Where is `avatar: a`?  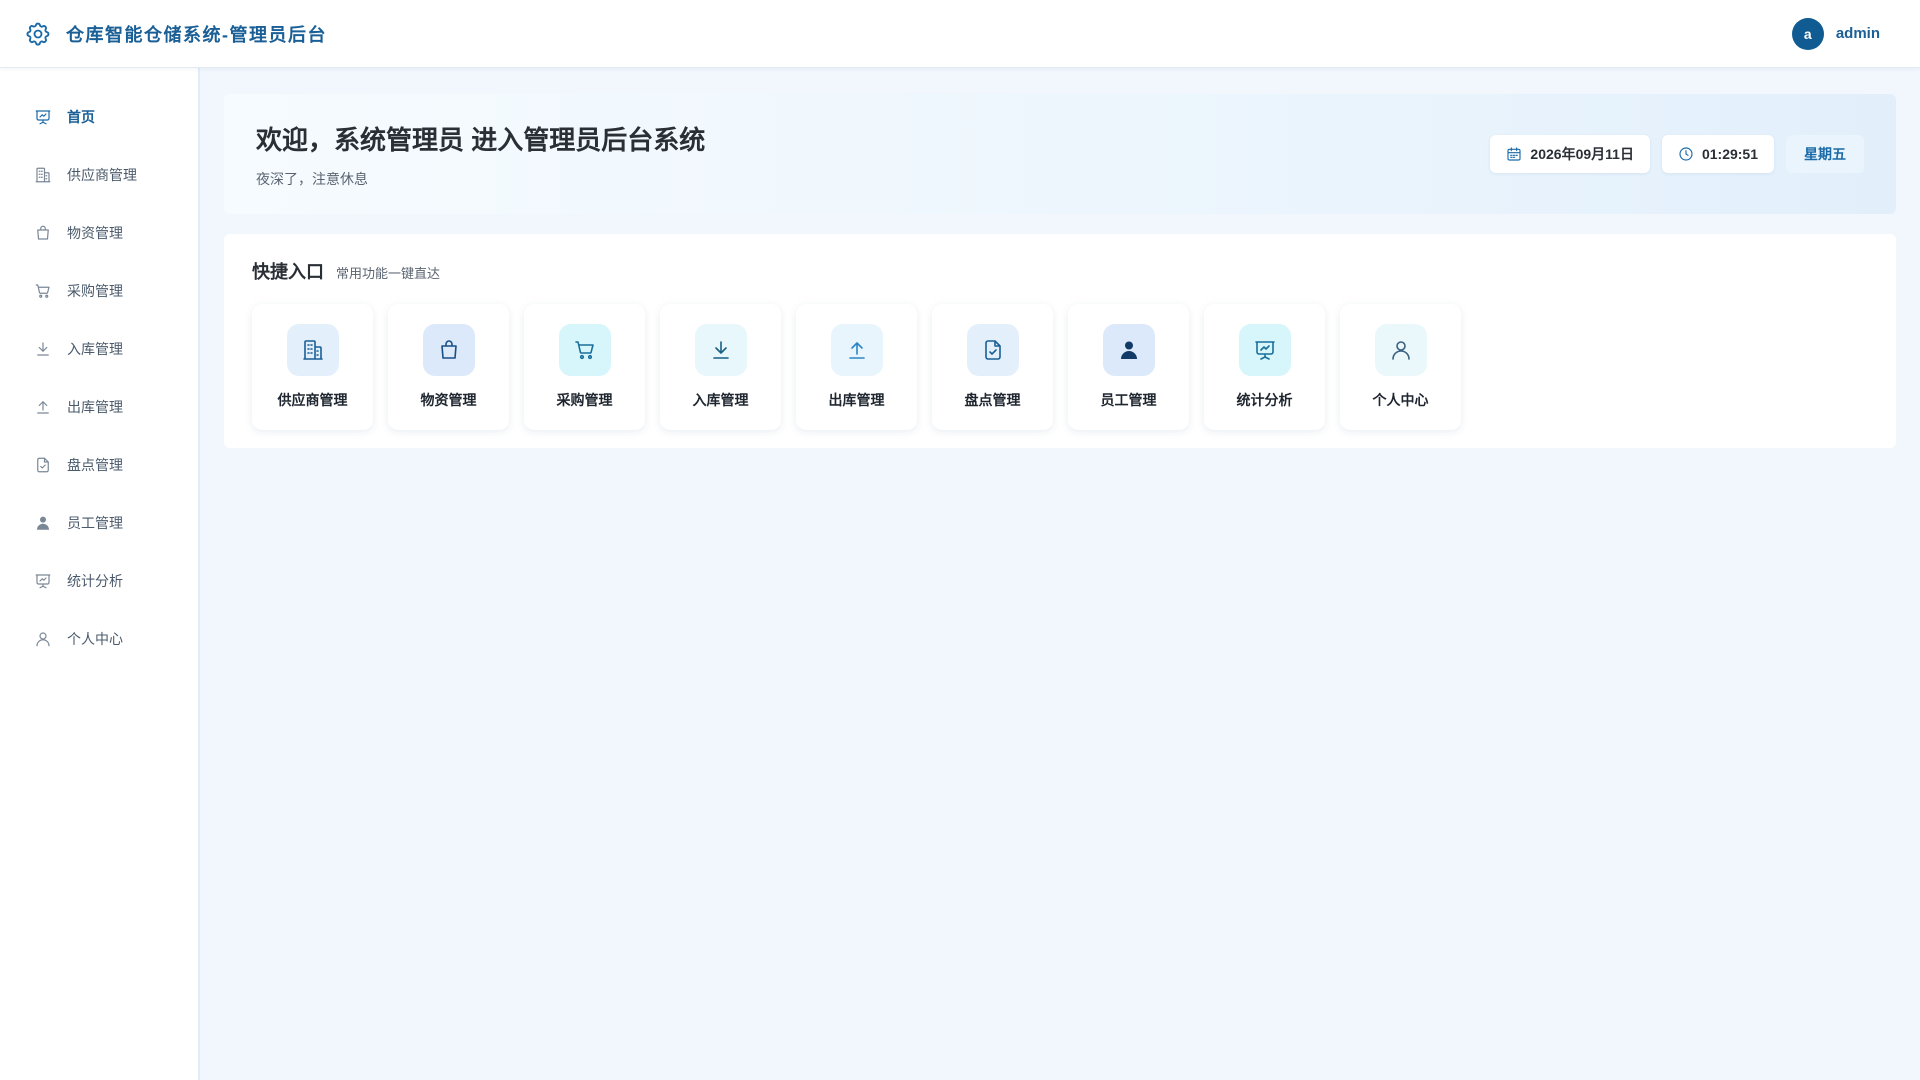
avatar: a is located at coordinates (1807, 33).